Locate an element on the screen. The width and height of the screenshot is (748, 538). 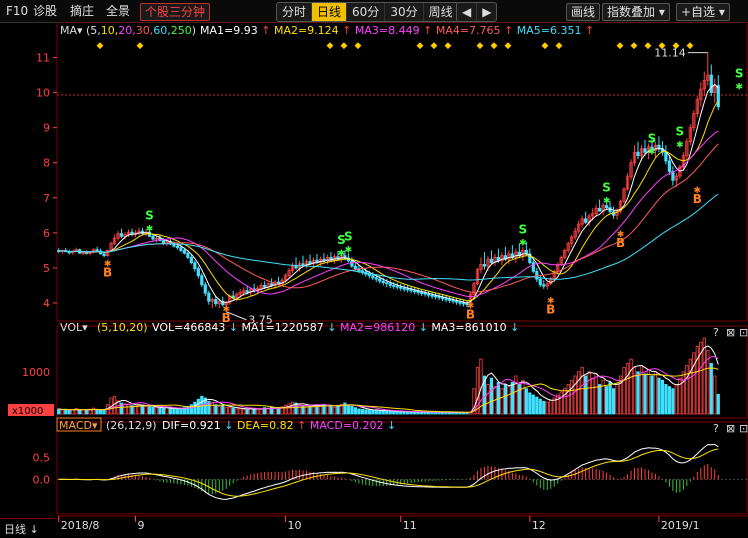
legend-value: MA4=7.765 is located at coordinates (468, 30).